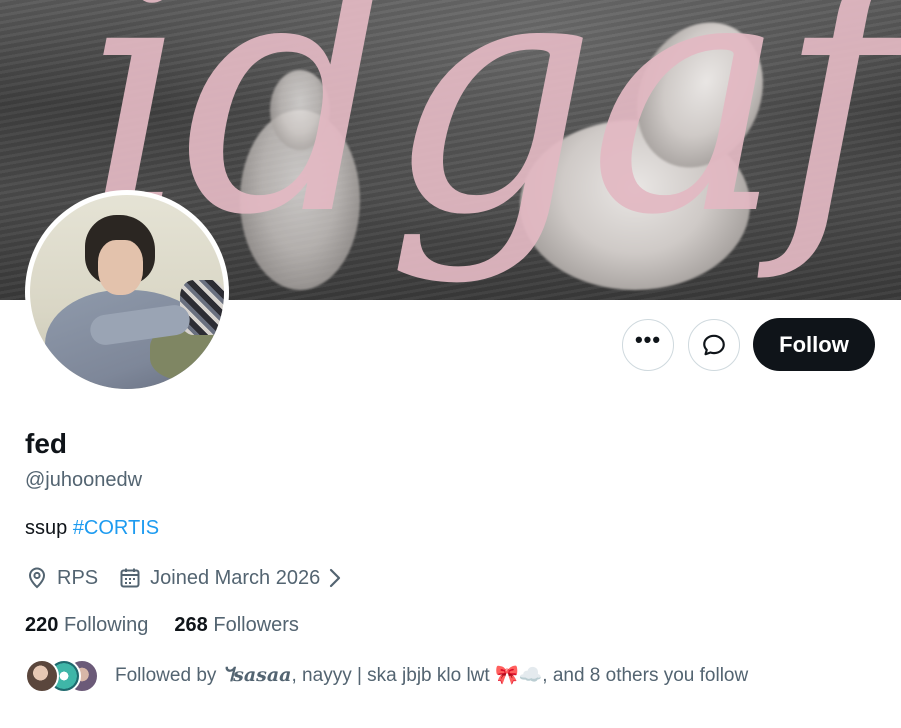 The height and width of the screenshot is (728, 901). Describe the element at coordinates (46, 443) in the screenshot. I see `profile-name: fed` at that location.